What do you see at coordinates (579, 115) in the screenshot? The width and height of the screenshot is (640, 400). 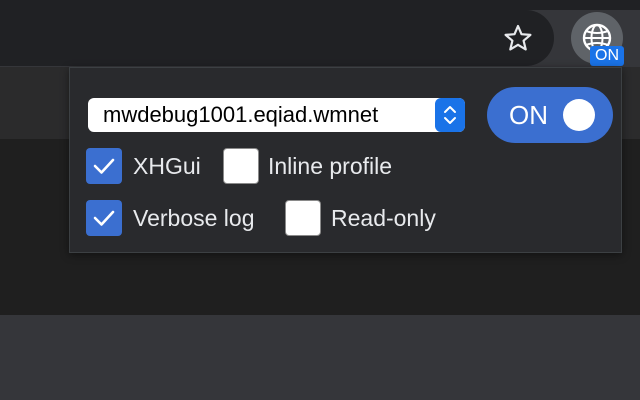 I see `toggle-knob` at bounding box center [579, 115].